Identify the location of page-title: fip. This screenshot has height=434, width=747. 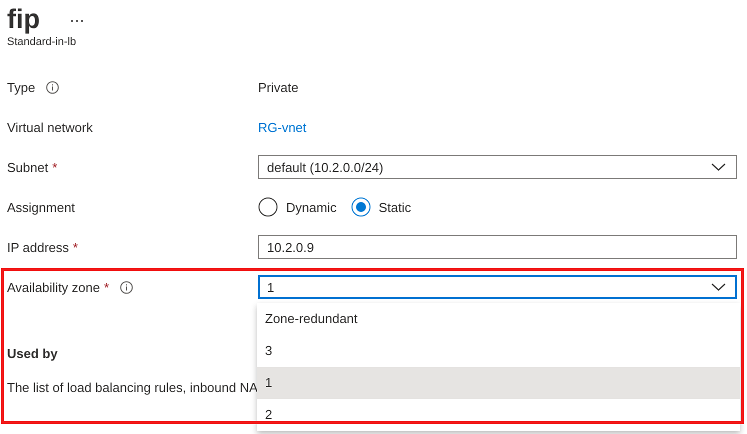
(23, 19).